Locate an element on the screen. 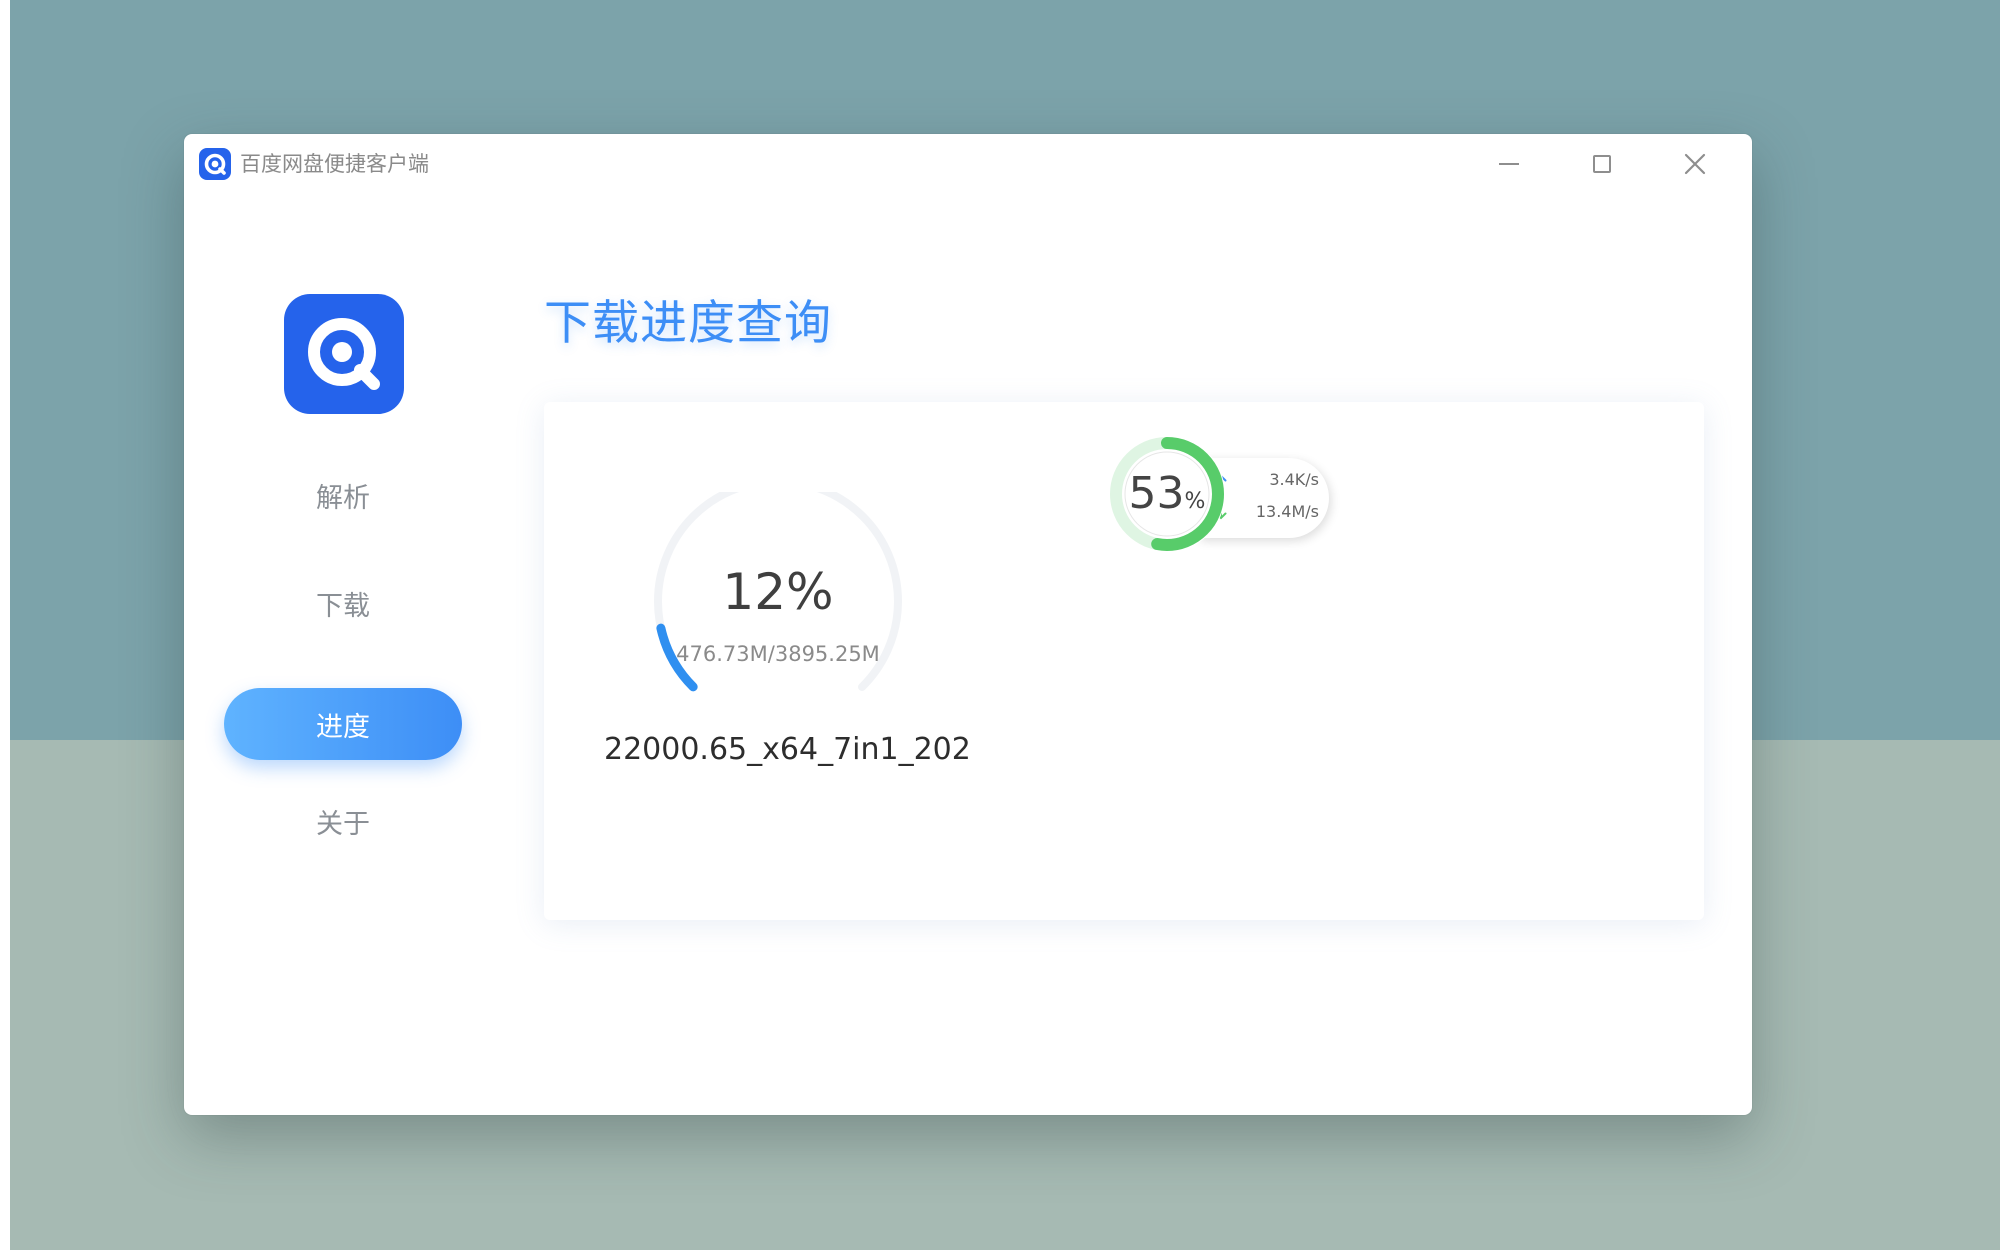 The height and width of the screenshot is (1255, 2000). sidebar-item-parse: 解析 is located at coordinates (343, 495).